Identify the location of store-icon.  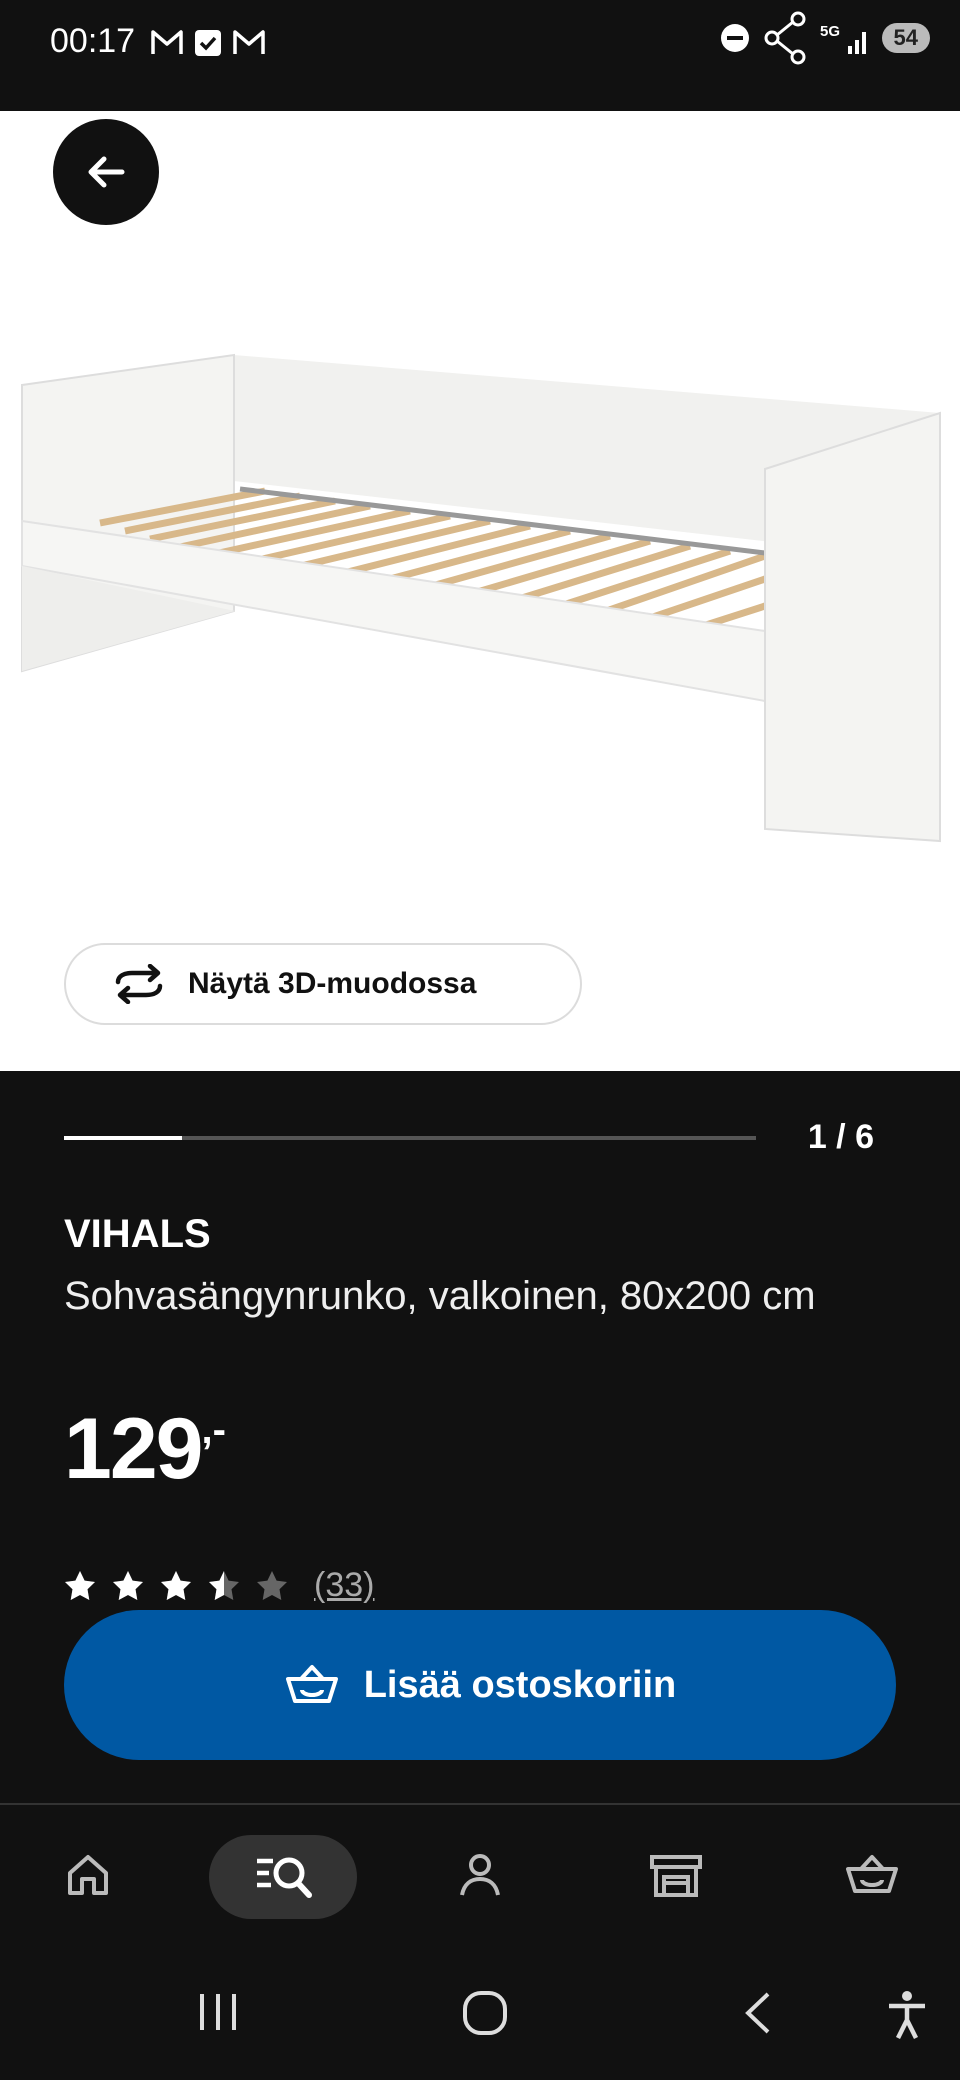
(676, 1876).